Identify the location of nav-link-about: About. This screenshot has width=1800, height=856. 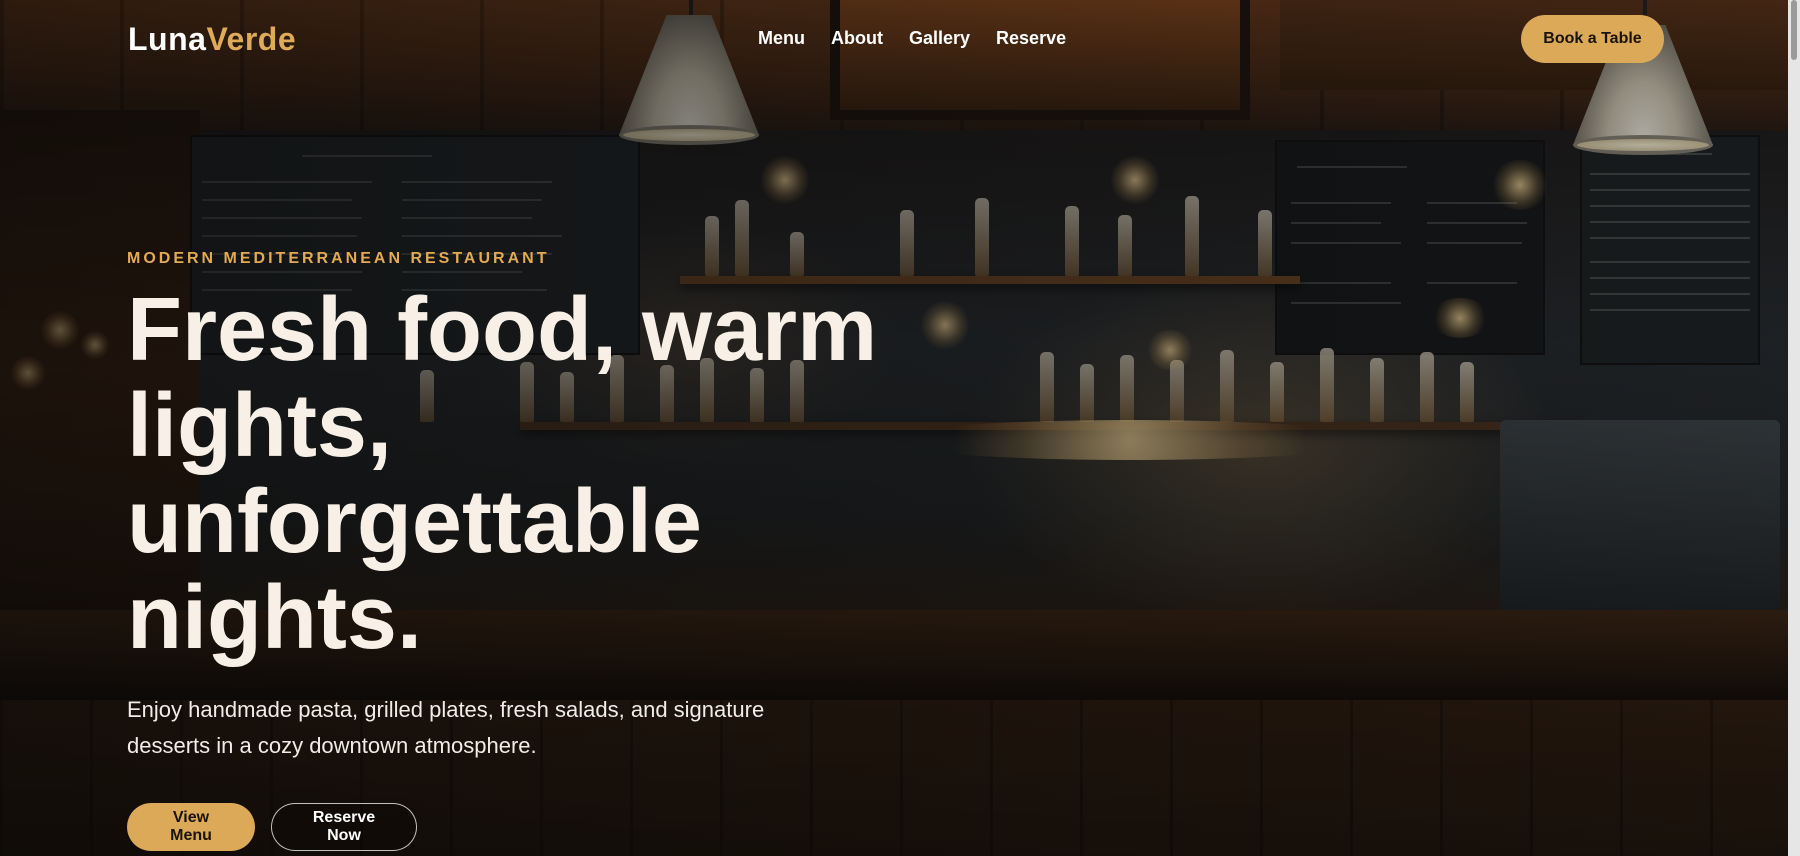
(857, 38).